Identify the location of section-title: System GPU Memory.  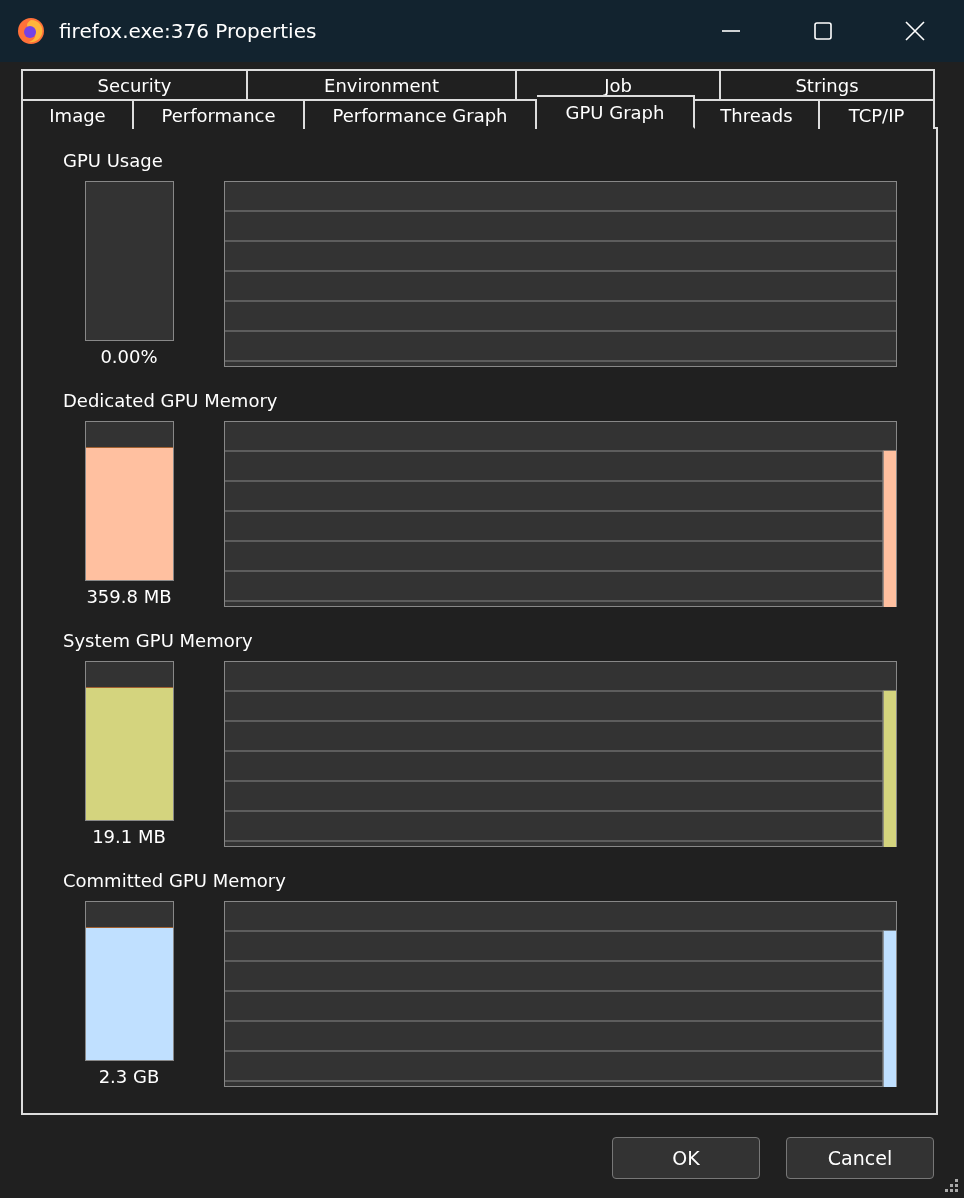
(158, 641).